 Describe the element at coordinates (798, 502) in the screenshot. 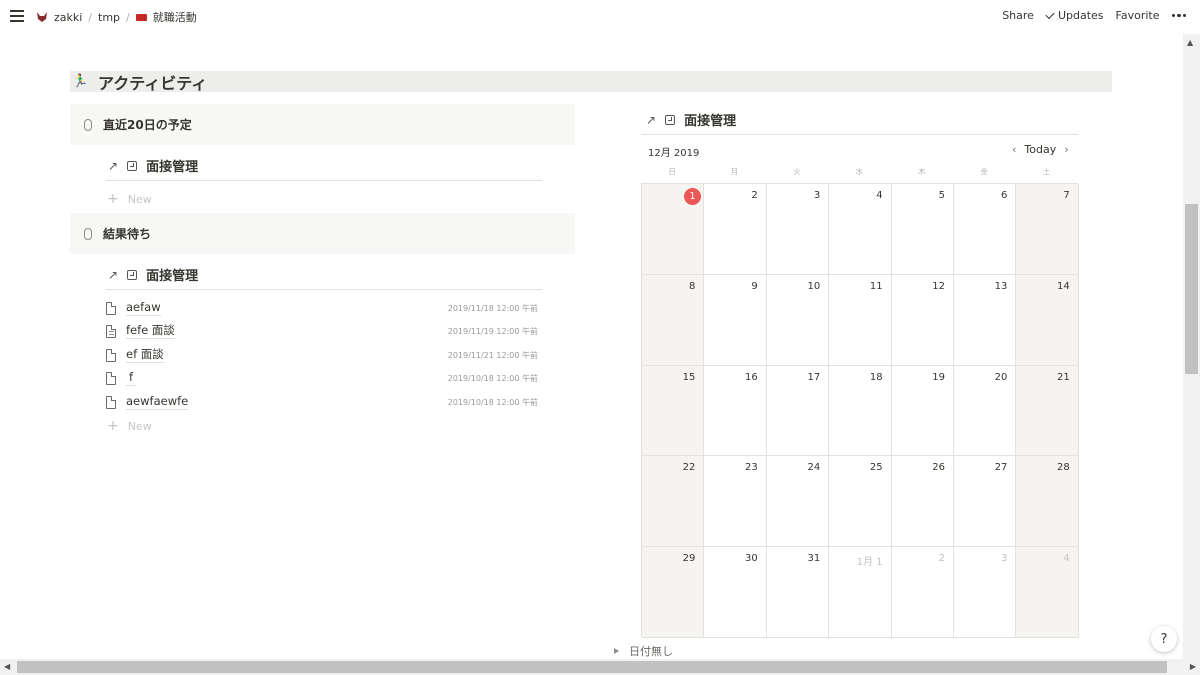

I see `calendar-day-cell: 24` at that location.